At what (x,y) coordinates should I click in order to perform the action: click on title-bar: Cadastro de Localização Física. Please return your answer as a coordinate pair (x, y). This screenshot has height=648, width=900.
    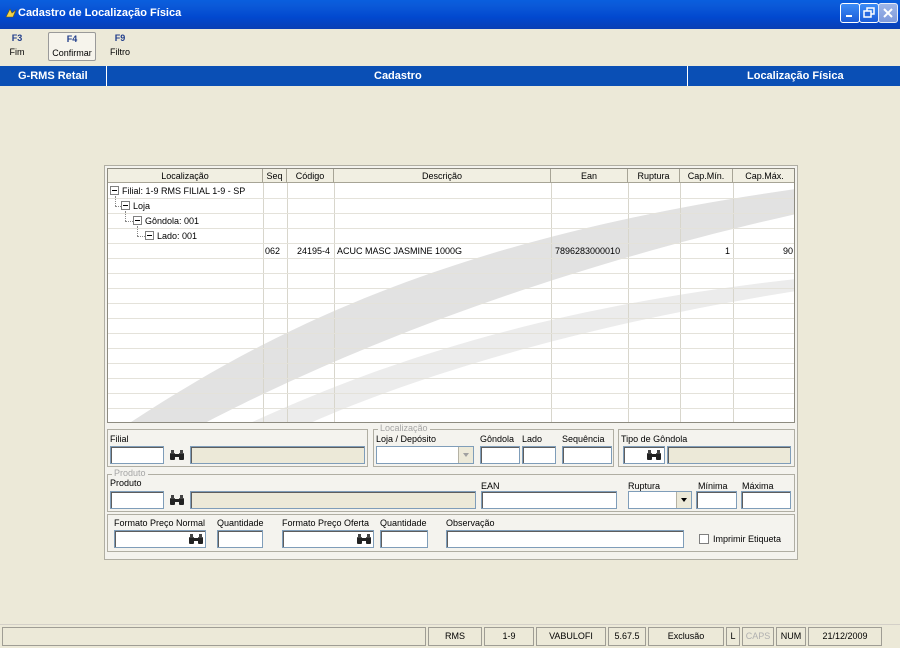
    Looking at the image, I should click on (450, 14).